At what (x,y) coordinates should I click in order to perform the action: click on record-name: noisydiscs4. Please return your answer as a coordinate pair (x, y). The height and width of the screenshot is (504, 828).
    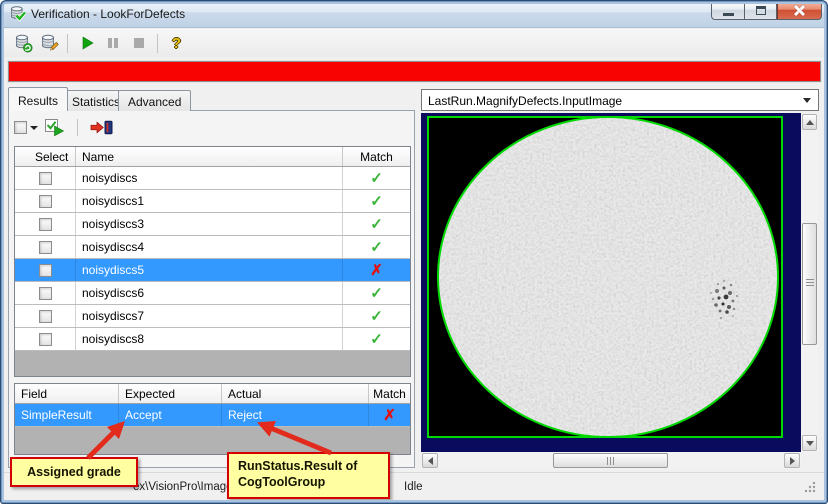
    Looking at the image, I should click on (209, 247).